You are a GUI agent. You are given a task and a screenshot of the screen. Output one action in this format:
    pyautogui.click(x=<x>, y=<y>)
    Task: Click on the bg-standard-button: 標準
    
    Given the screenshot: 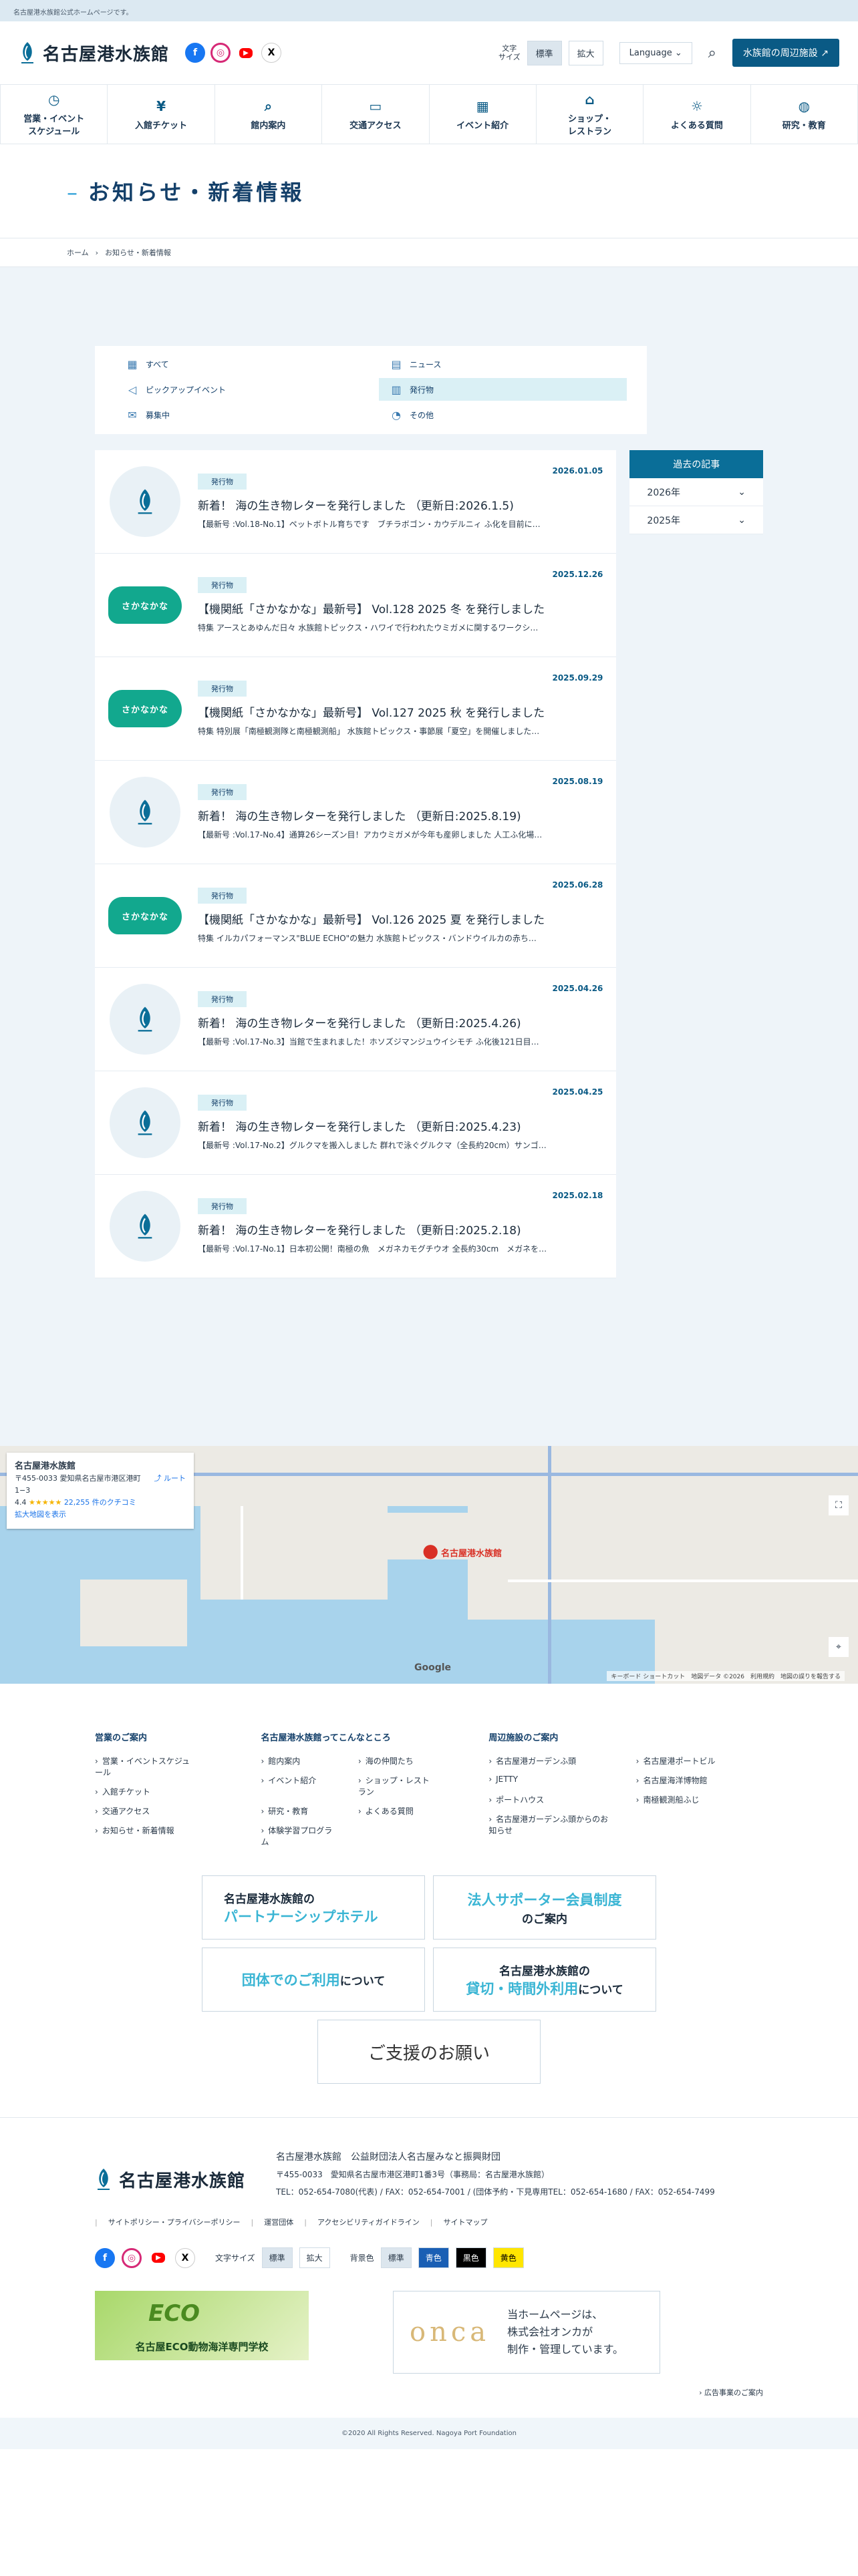 What is the action you would take?
    pyautogui.click(x=396, y=2257)
    